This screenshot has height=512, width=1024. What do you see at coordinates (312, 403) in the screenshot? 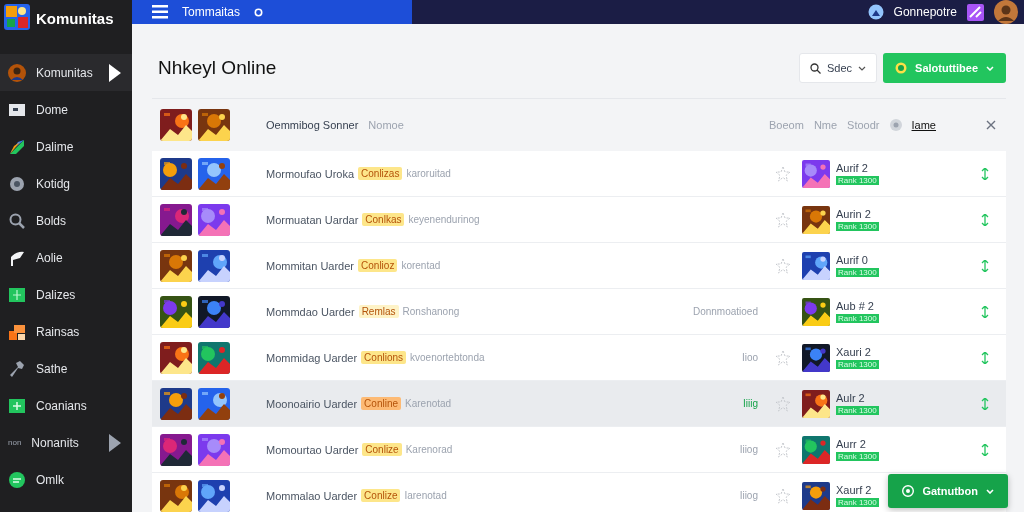
I see `row-name: Moonoairio Uarder` at bounding box center [312, 403].